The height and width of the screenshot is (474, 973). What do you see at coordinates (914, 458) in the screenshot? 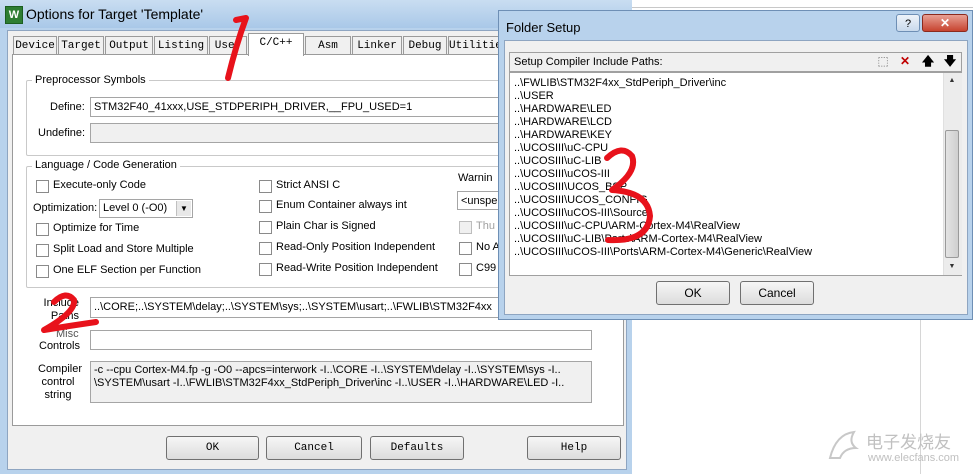
I see `watermark-url: www.elecfans.com` at bounding box center [914, 458].